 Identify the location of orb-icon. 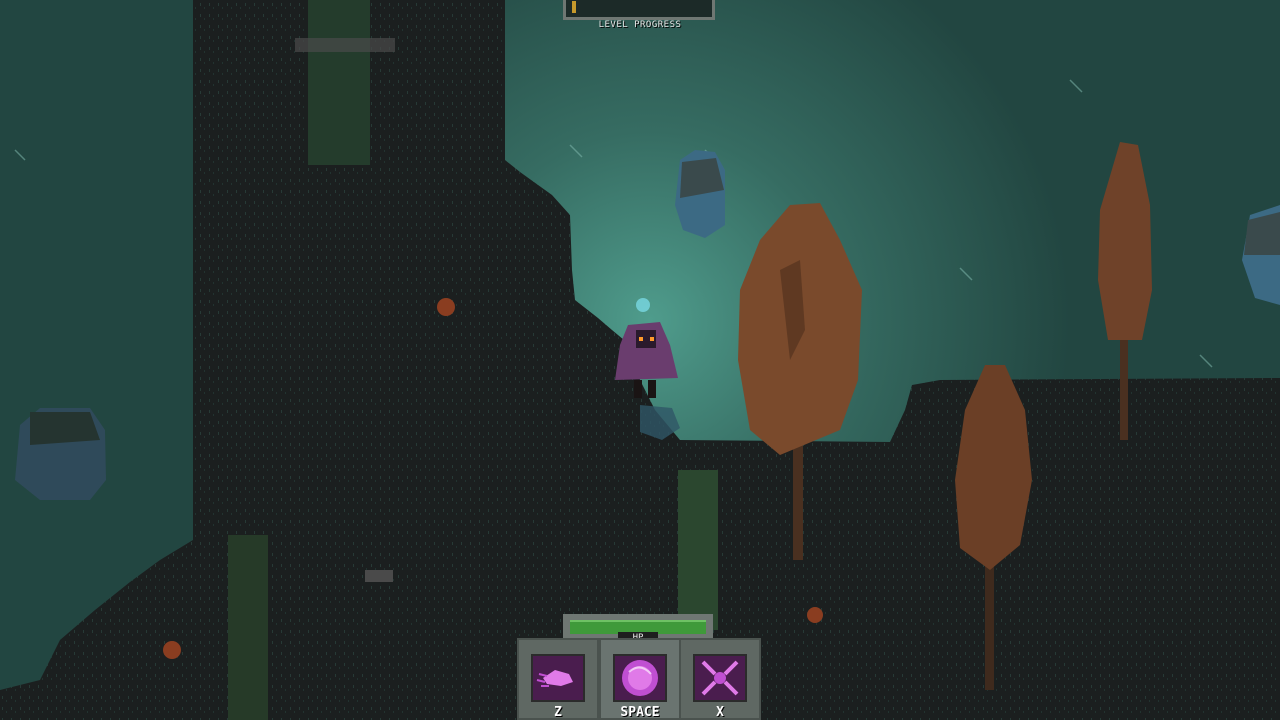
(640, 678).